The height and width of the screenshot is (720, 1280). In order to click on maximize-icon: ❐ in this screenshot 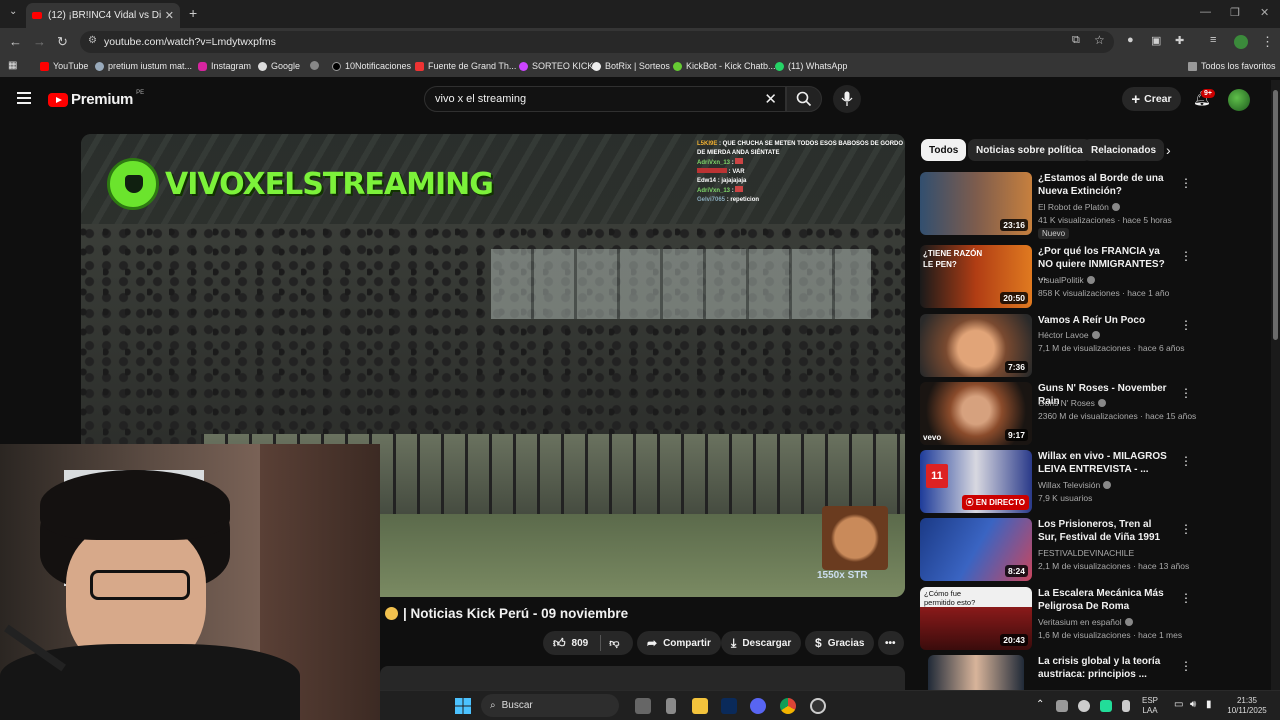, I will do `click(1235, 12)`.